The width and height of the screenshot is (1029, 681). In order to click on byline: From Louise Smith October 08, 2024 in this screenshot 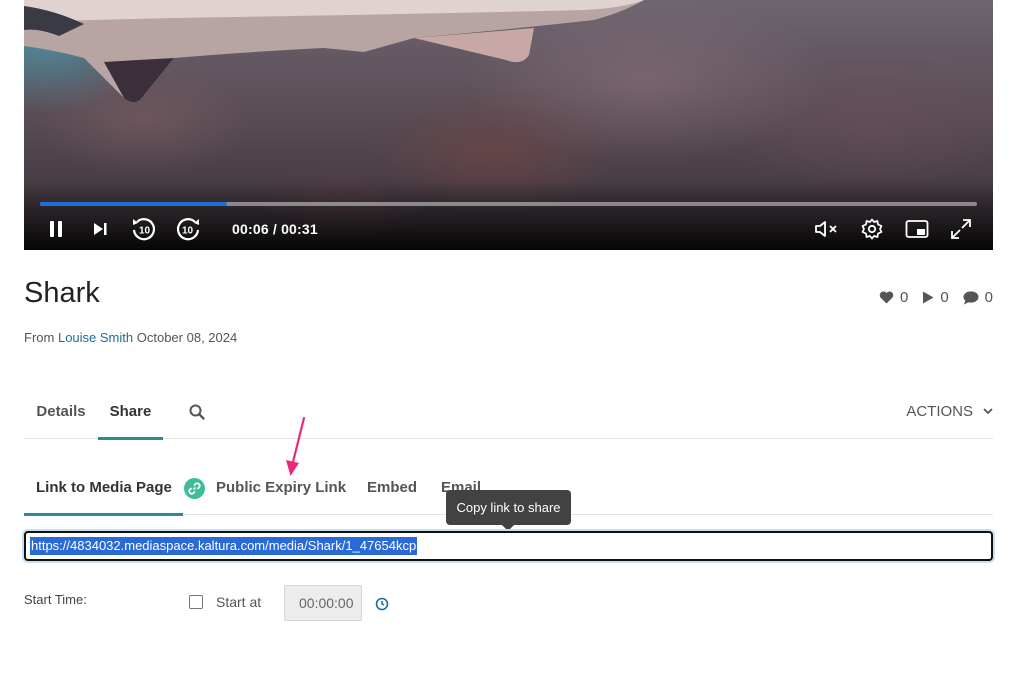, I will do `click(130, 337)`.